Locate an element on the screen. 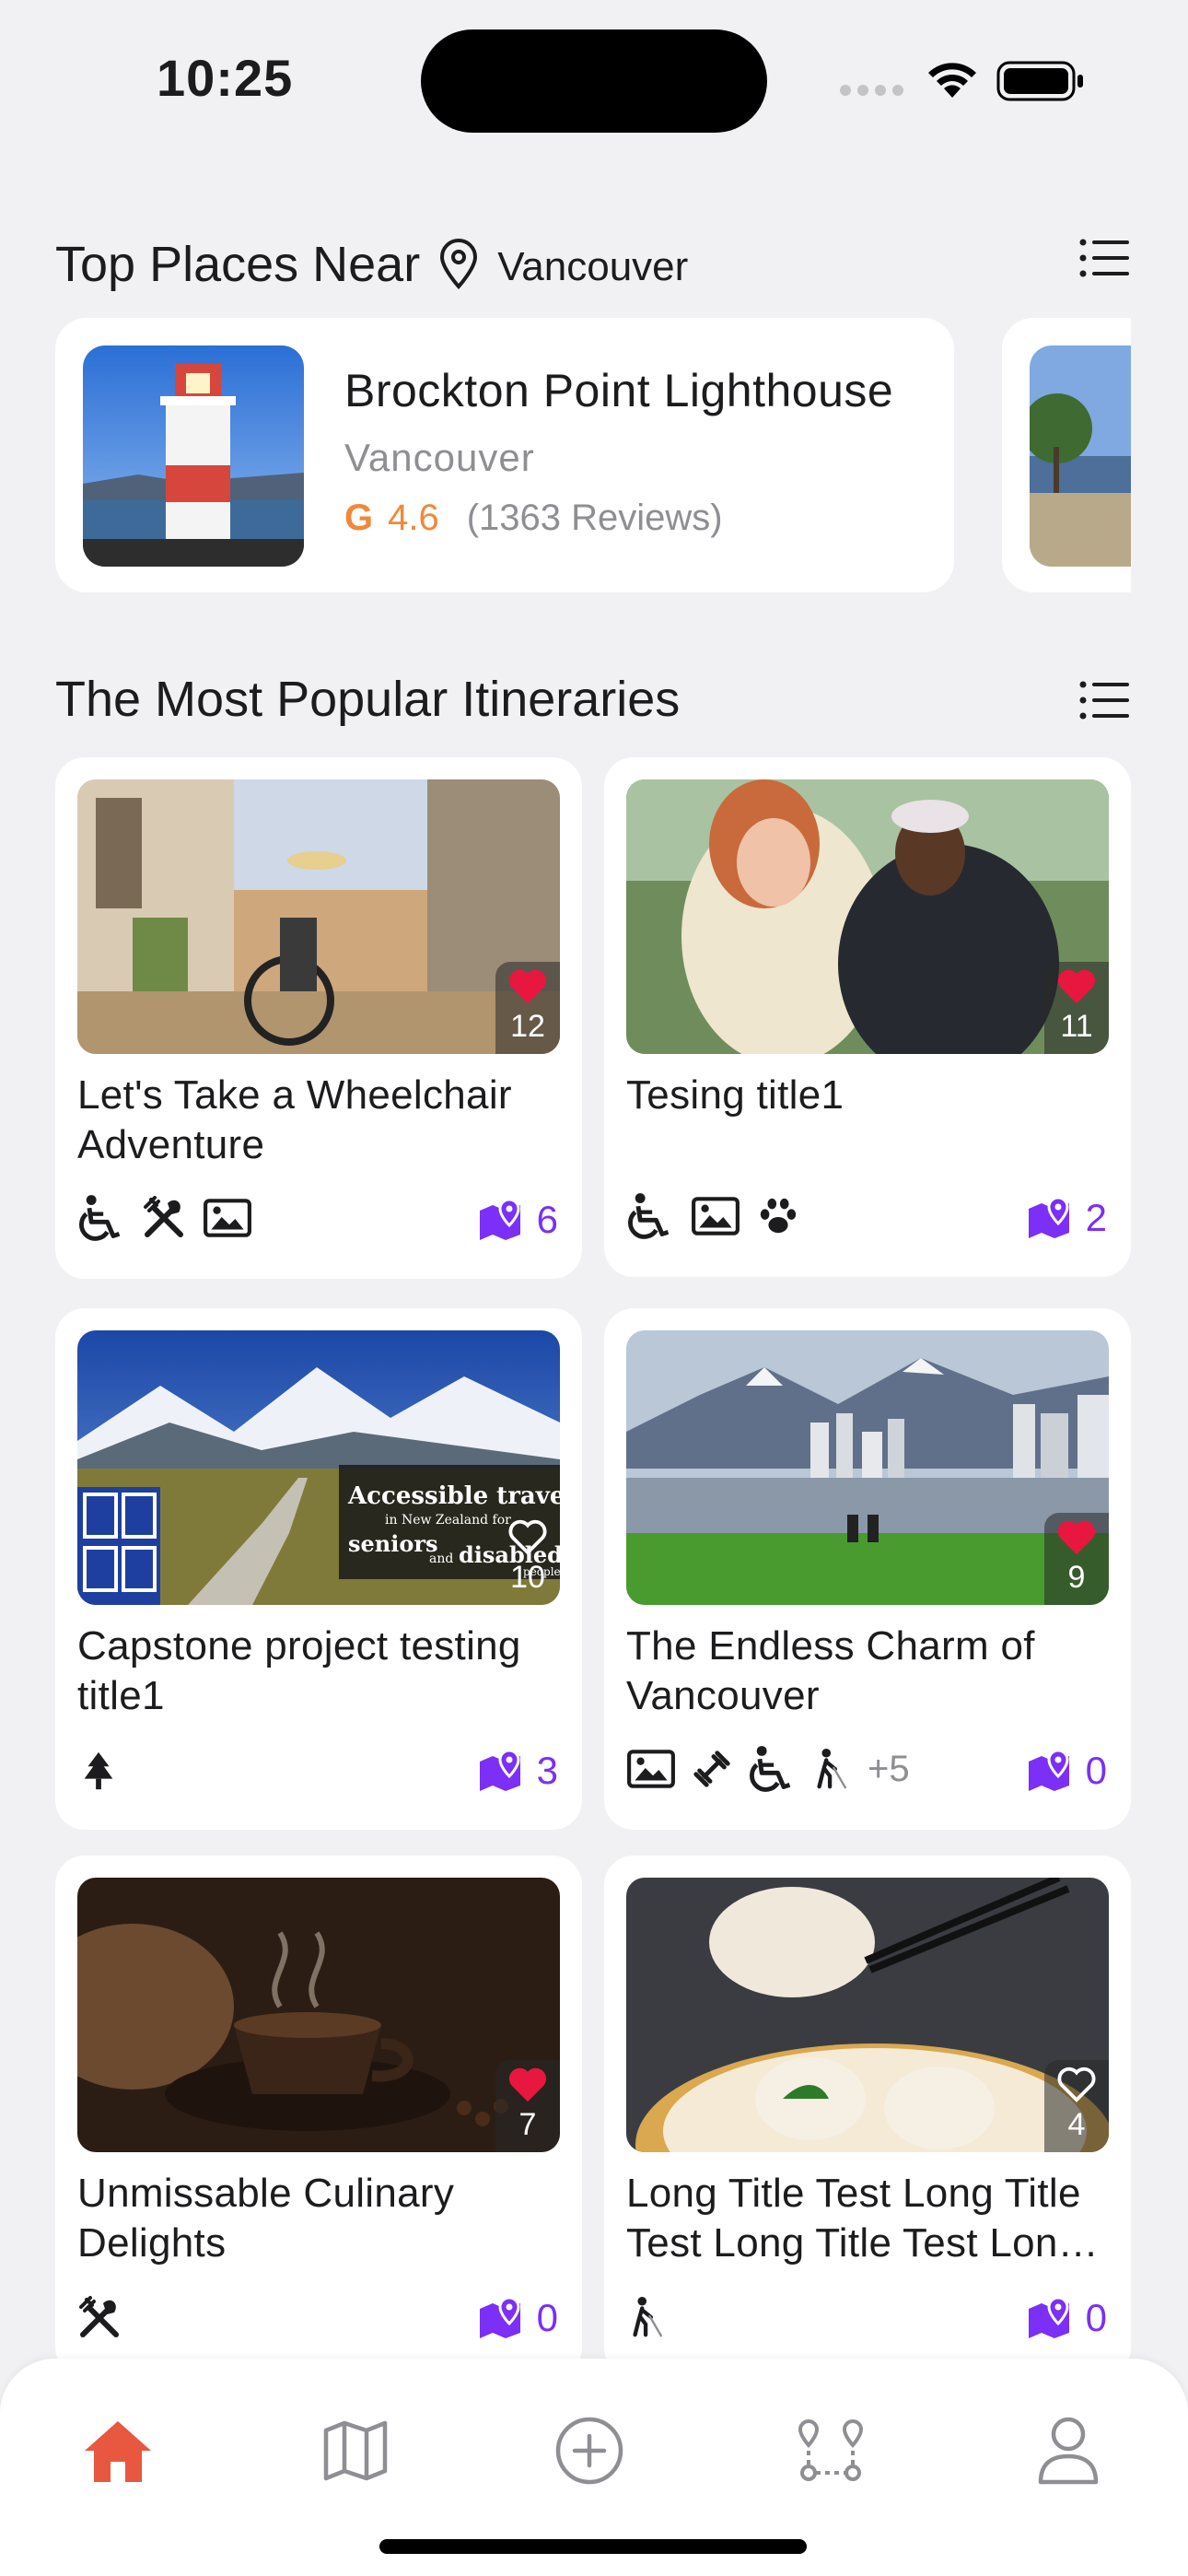 The height and width of the screenshot is (2576, 1188). itineraries-list-view-icon is located at coordinates (1105, 700).